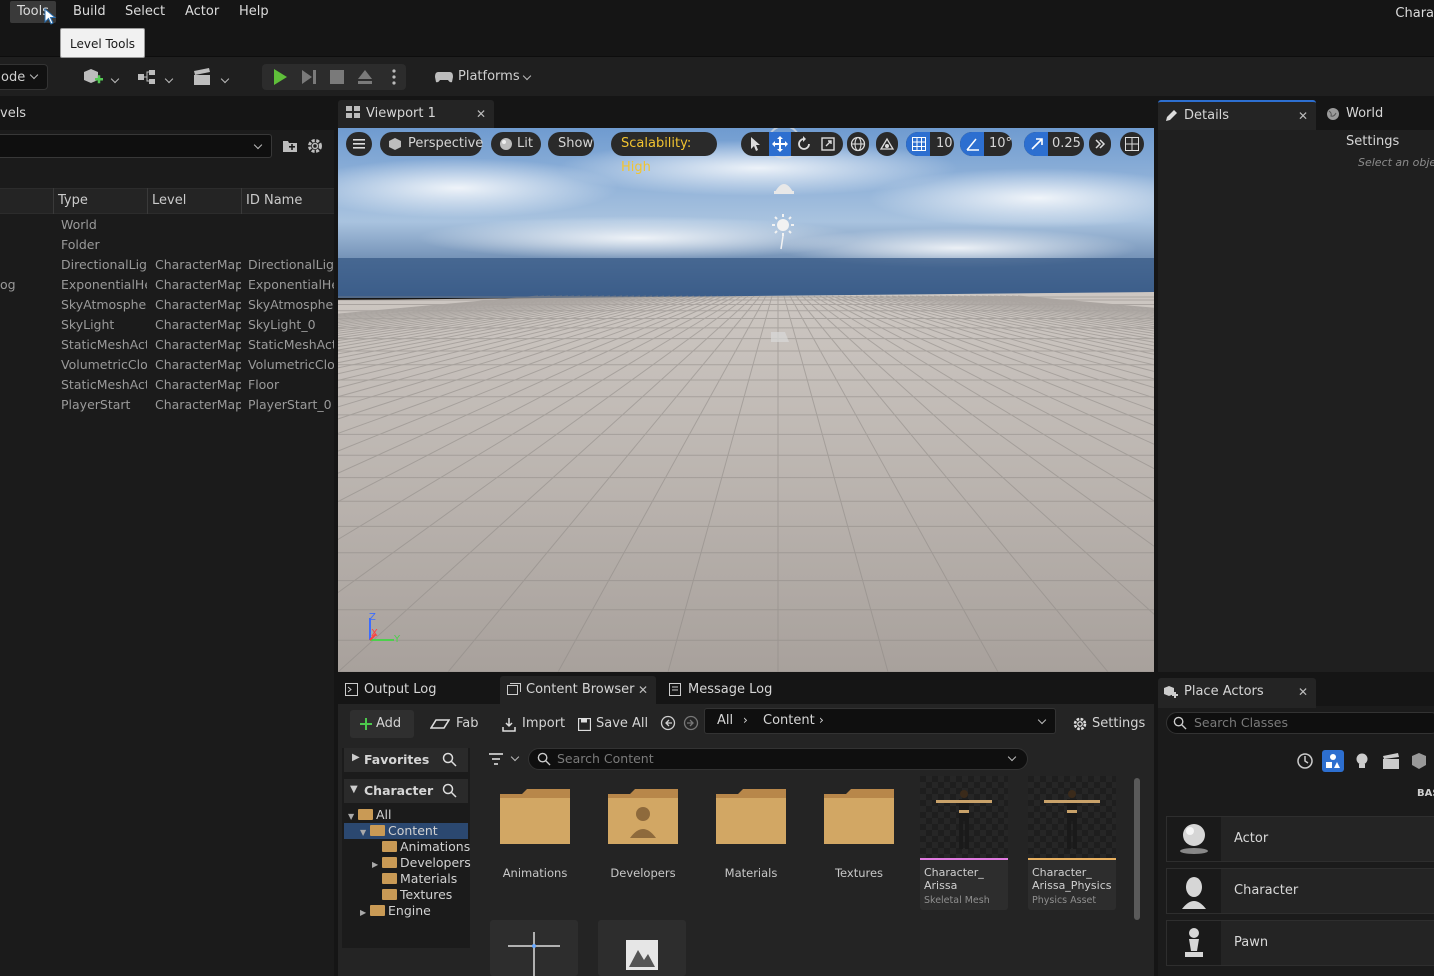 This screenshot has width=1434, height=976. Describe the element at coordinates (1132, 144) in the screenshot. I see `viewport-layout-button` at that location.